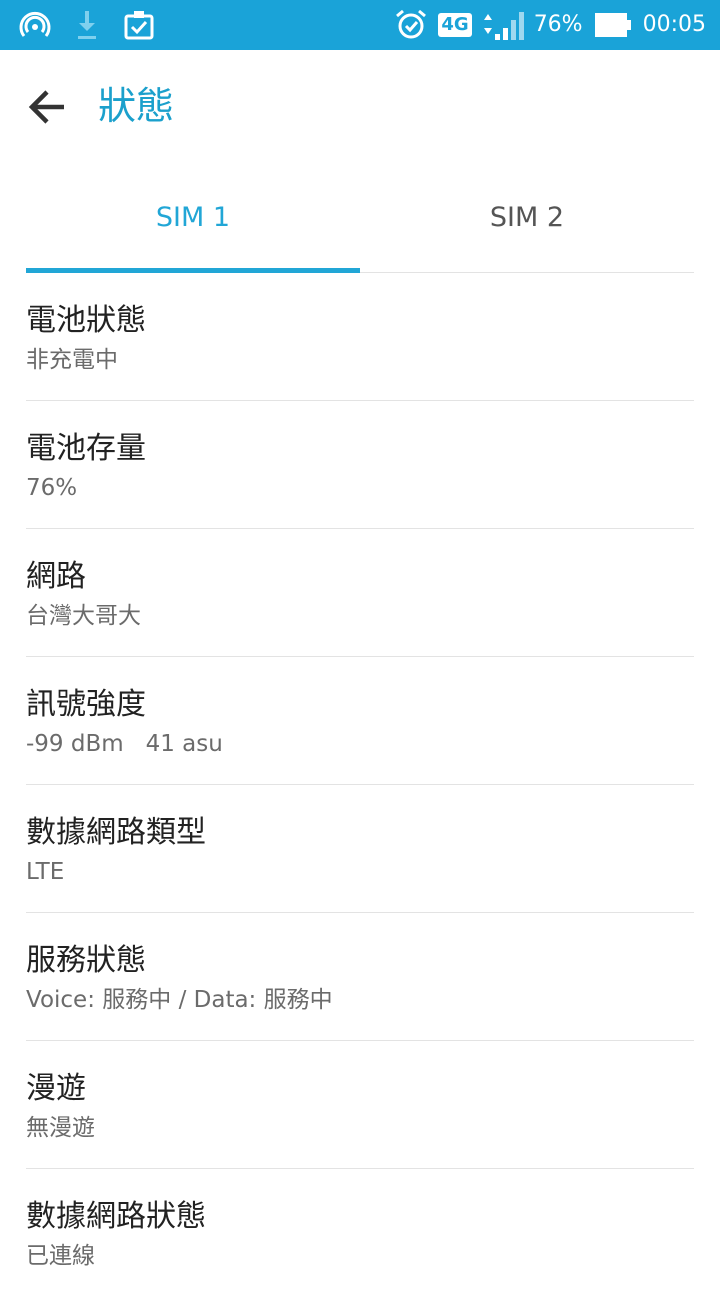 Image resolution: width=720 pixels, height=1297 pixels. I want to click on tab-label: SIM 1, so click(193, 217).